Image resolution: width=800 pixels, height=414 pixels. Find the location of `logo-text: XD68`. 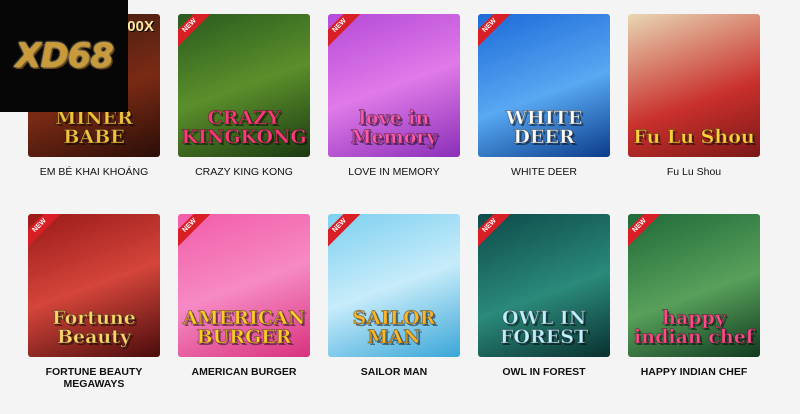

logo-text: XD68 is located at coordinates (64, 56).